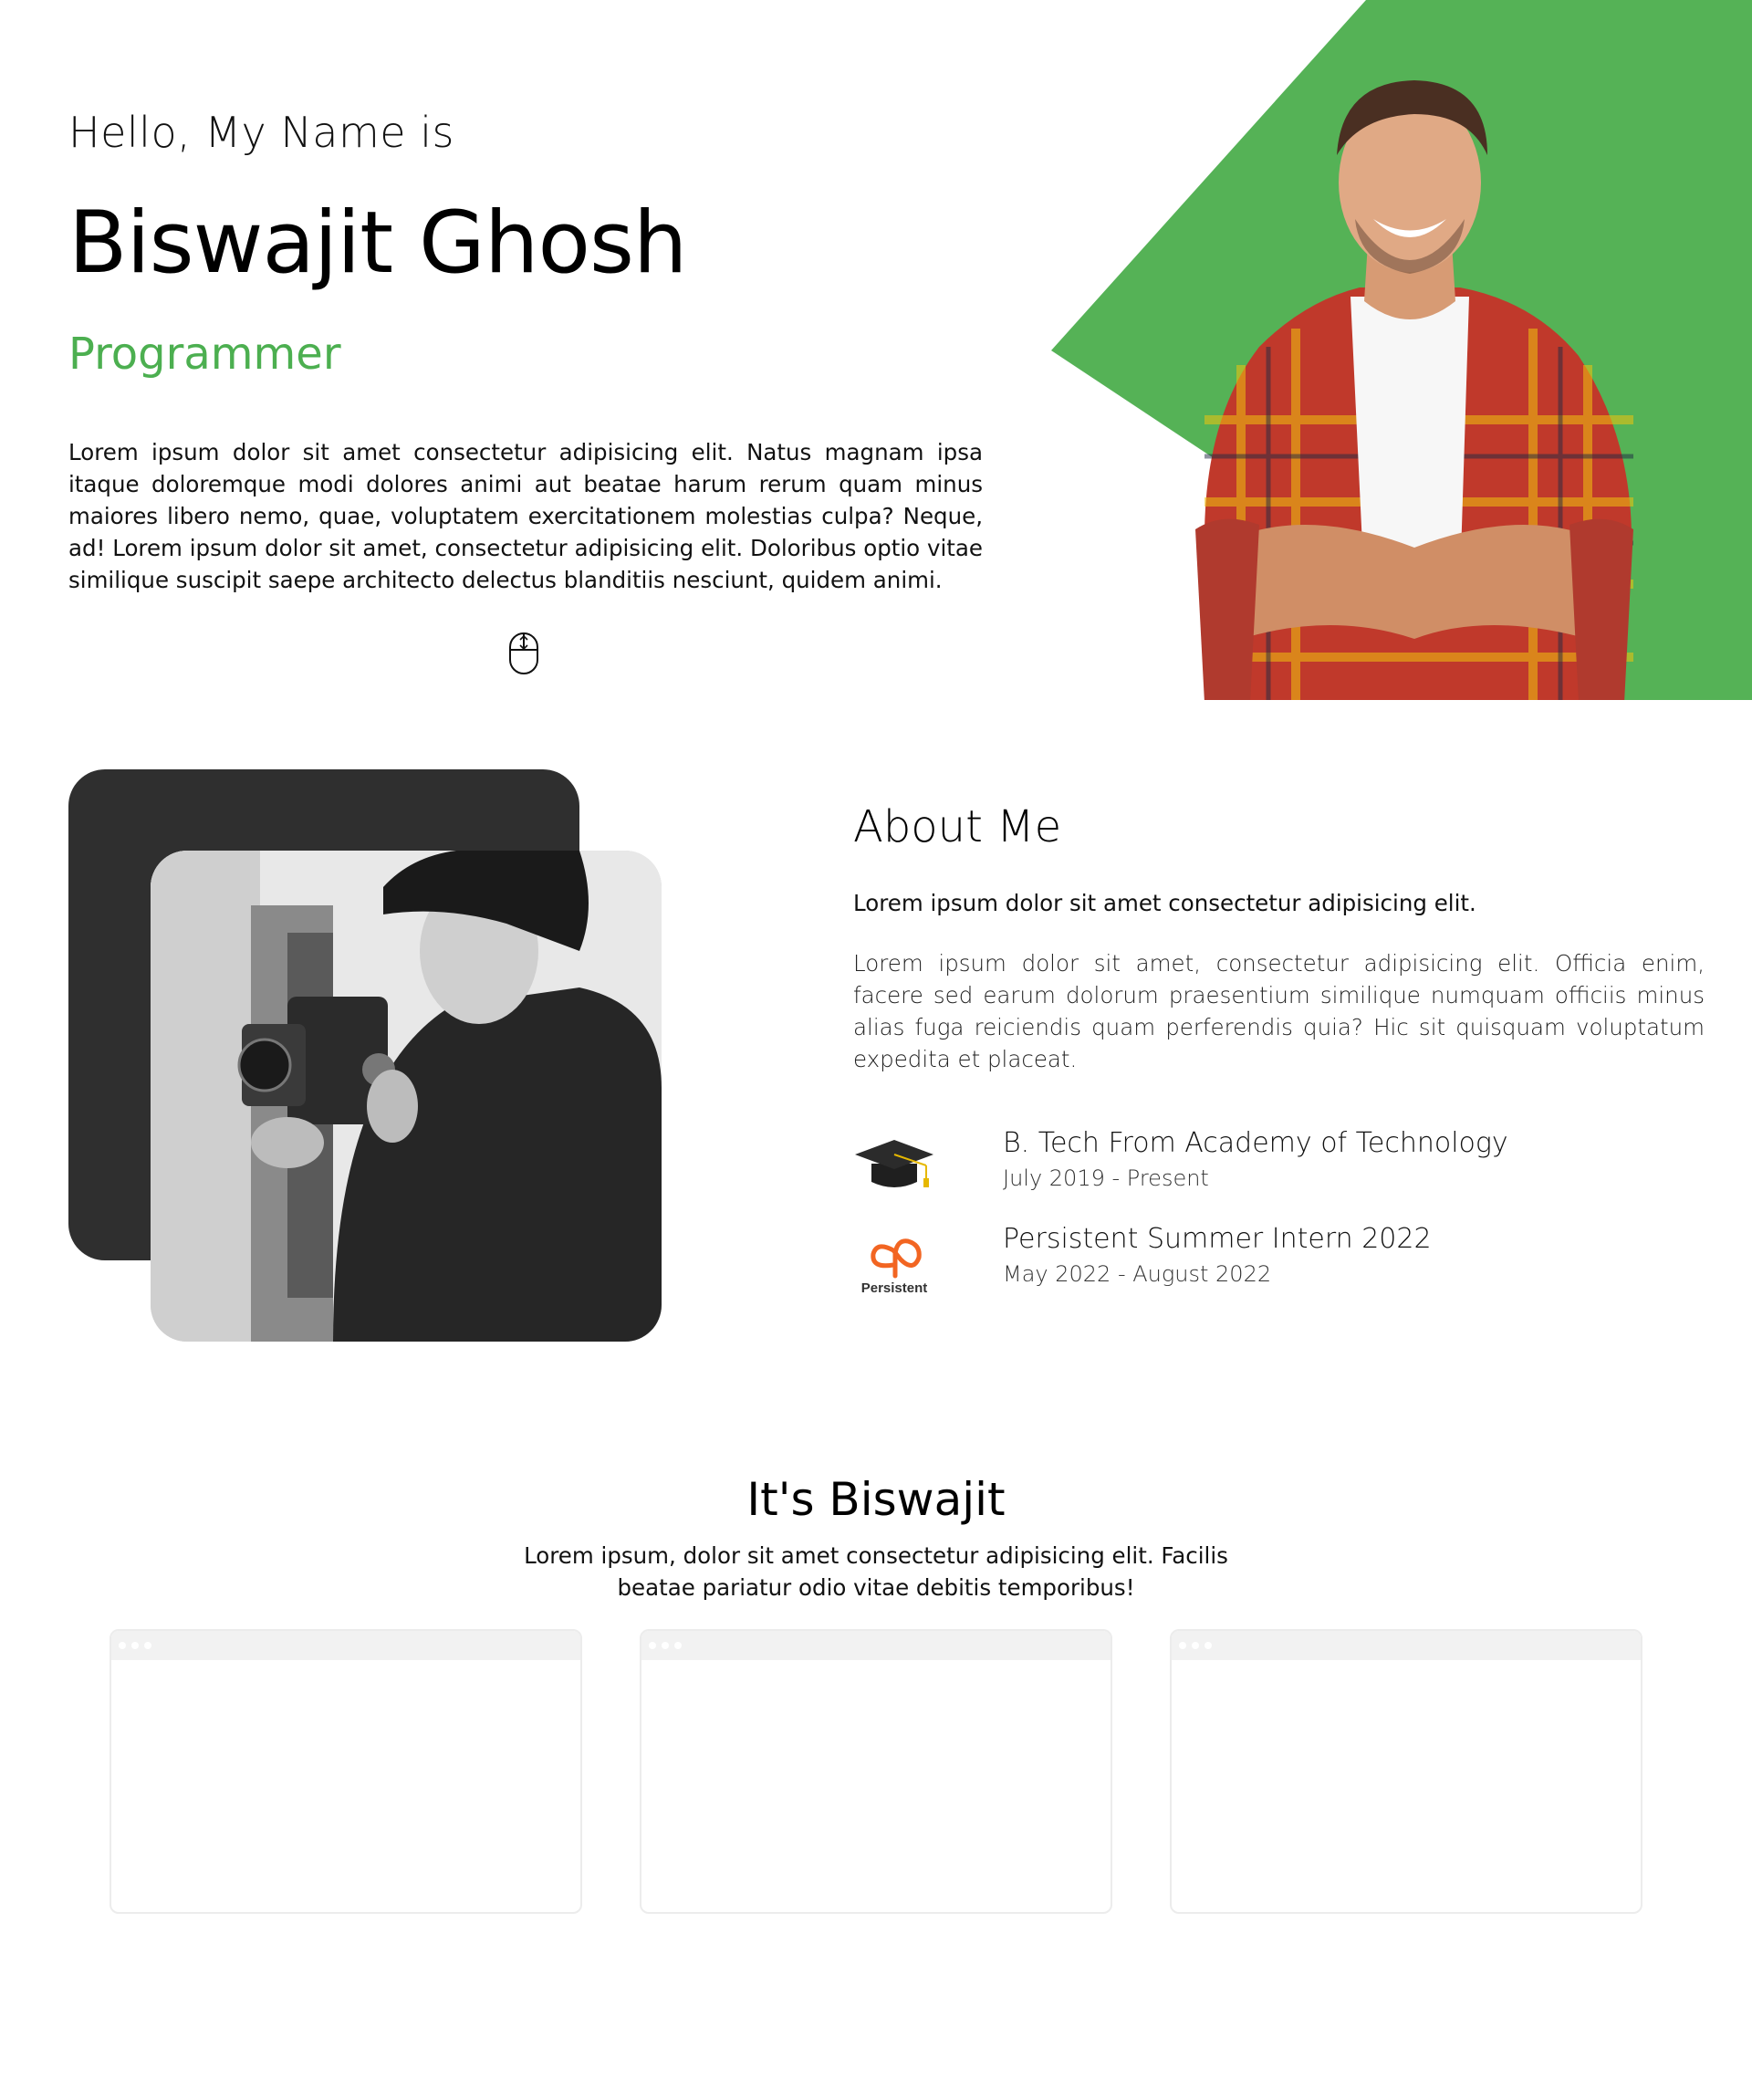  Describe the element at coordinates (204, 354) in the screenshot. I see `hero-role: Programmer` at that location.